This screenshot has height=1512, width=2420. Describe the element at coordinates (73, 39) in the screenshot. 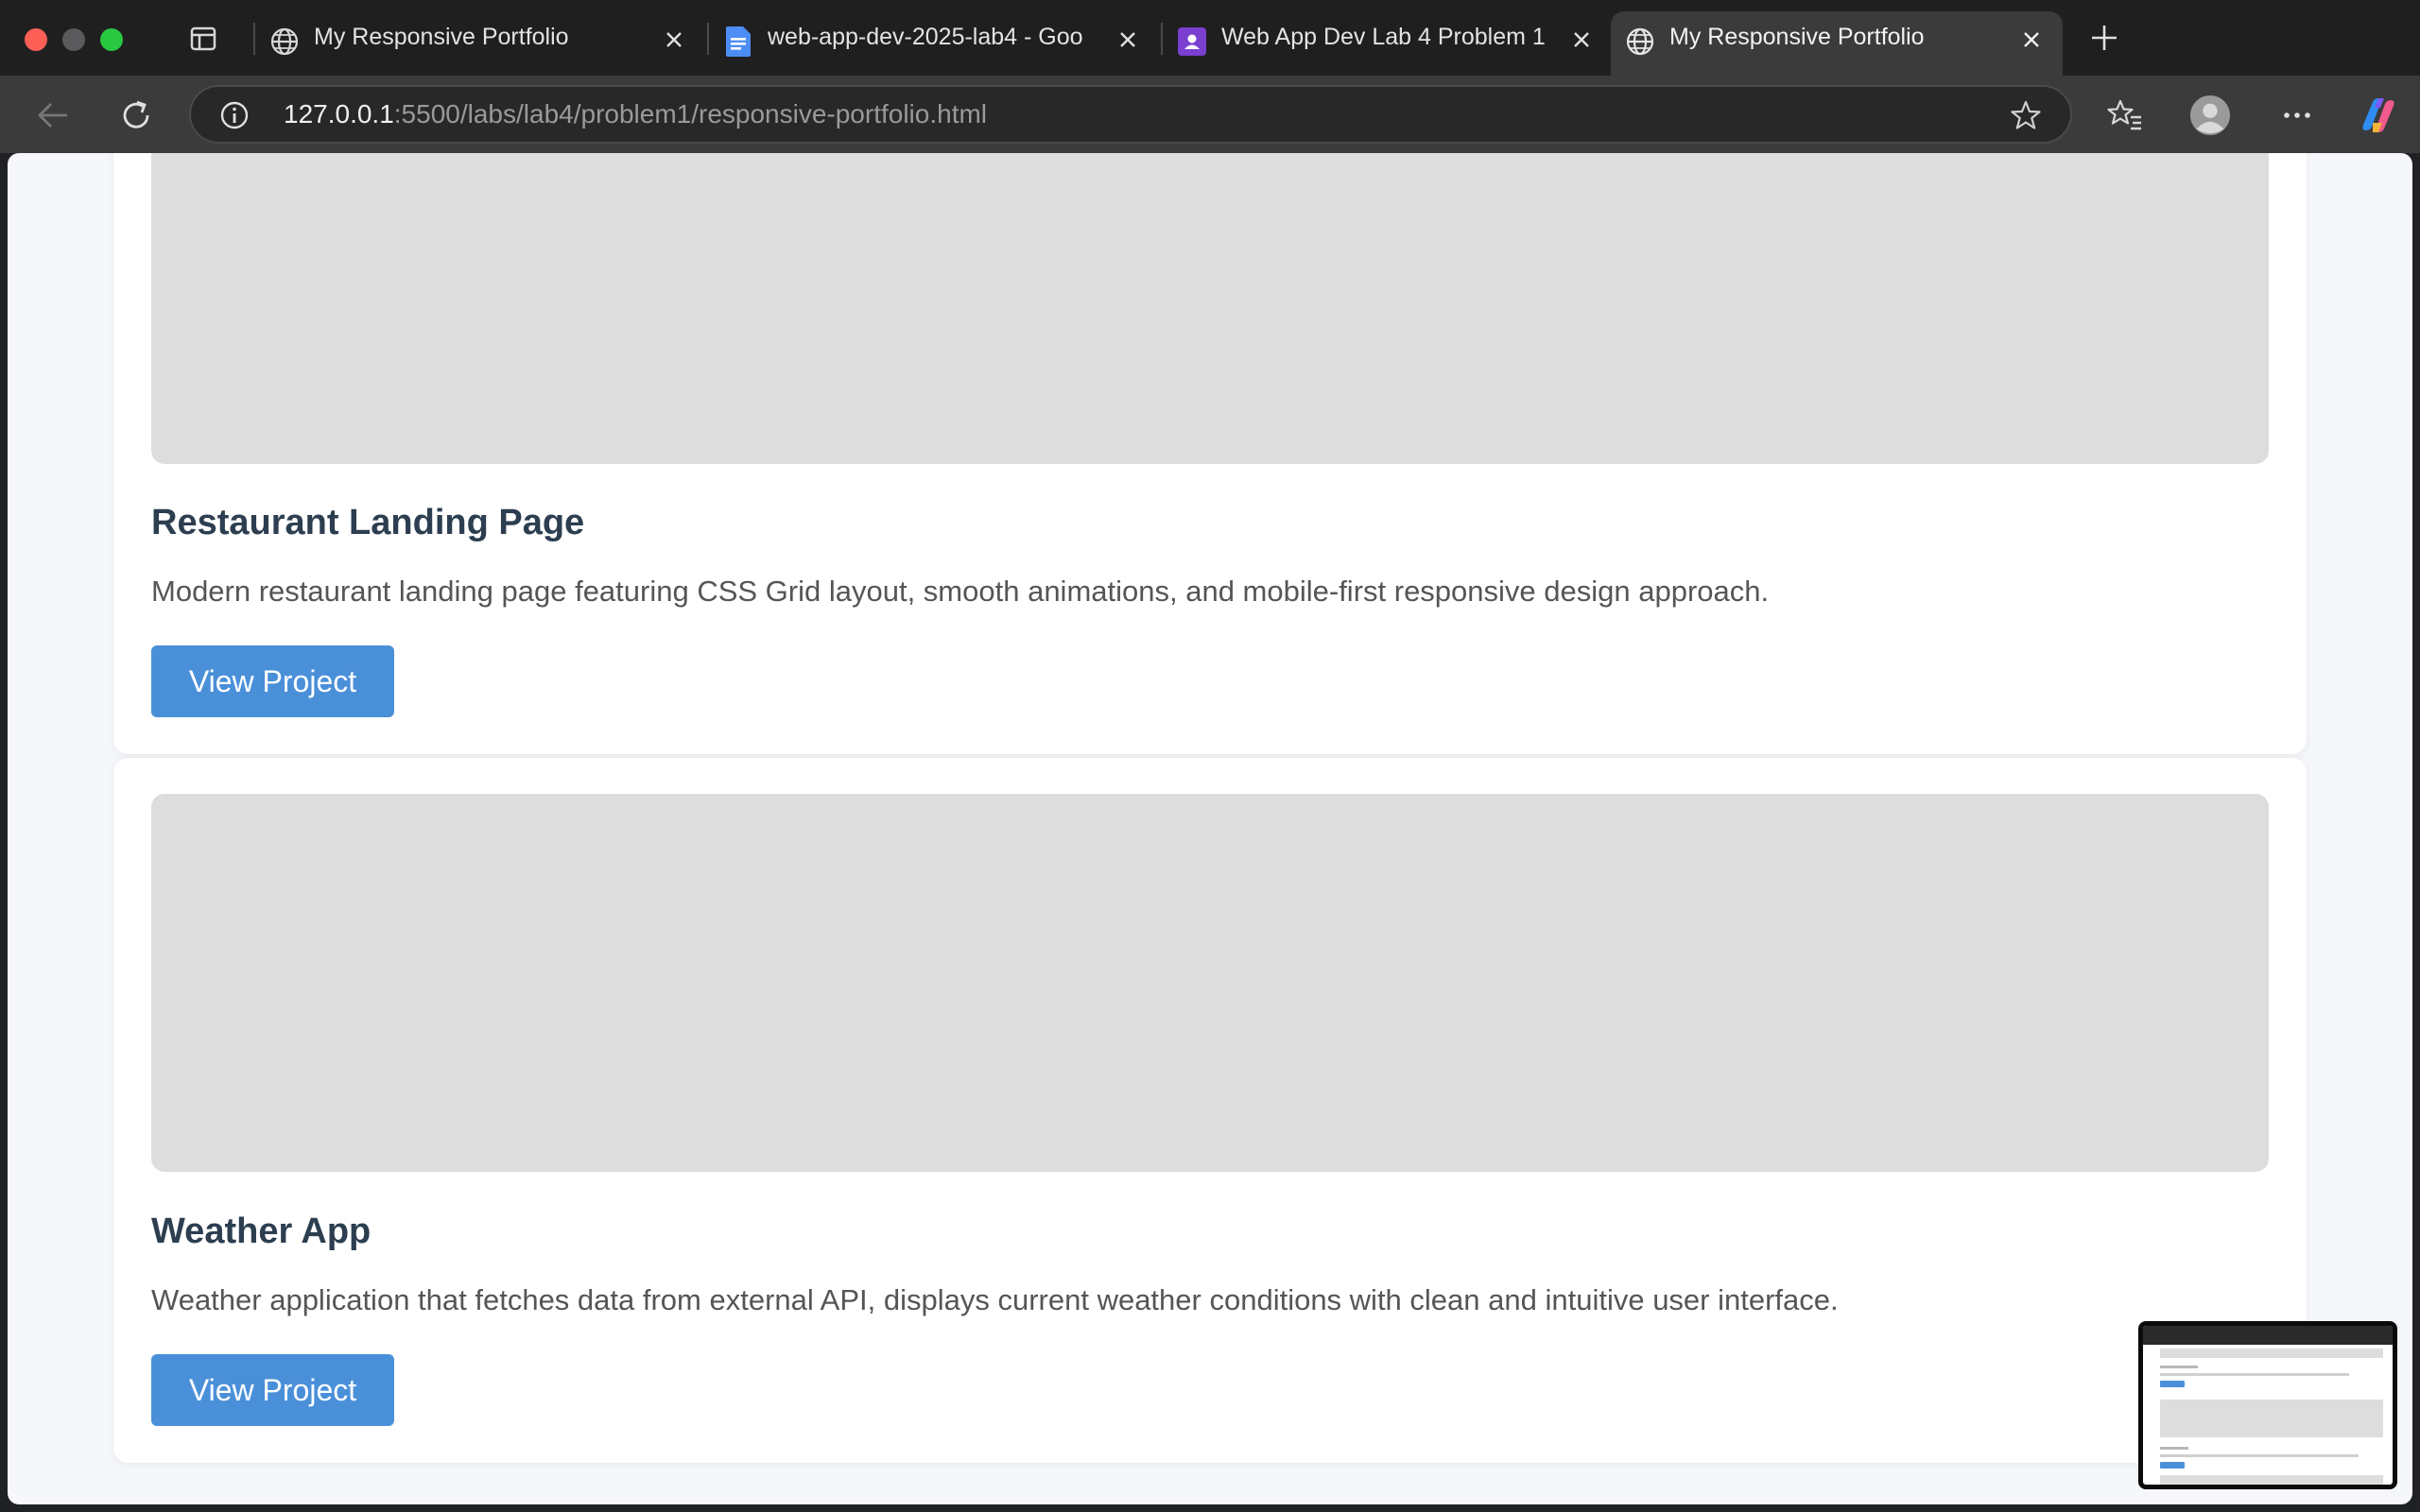

I see `minimize-window-button` at that location.